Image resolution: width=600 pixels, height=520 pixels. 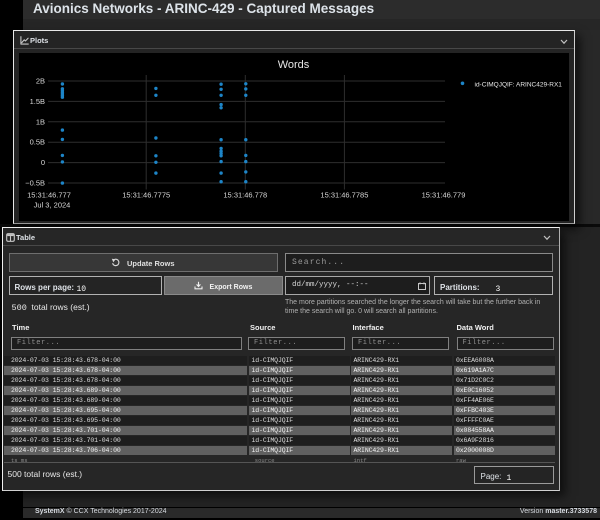 What do you see at coordinates (245, 195) in the screenshot?
I see `svg-text: 15:31:46.778` at bounding box center [245, 195].